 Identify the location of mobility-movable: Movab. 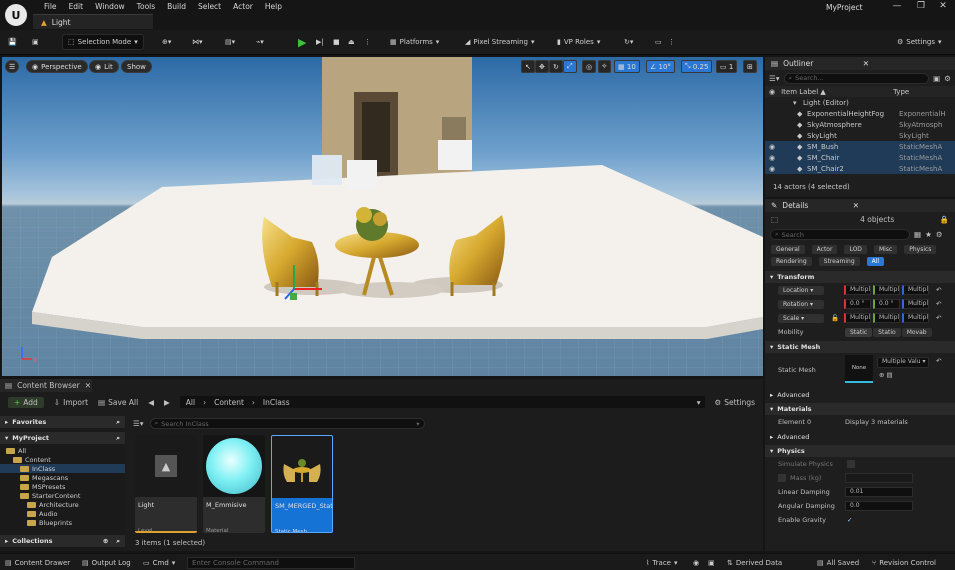
(916, 332).